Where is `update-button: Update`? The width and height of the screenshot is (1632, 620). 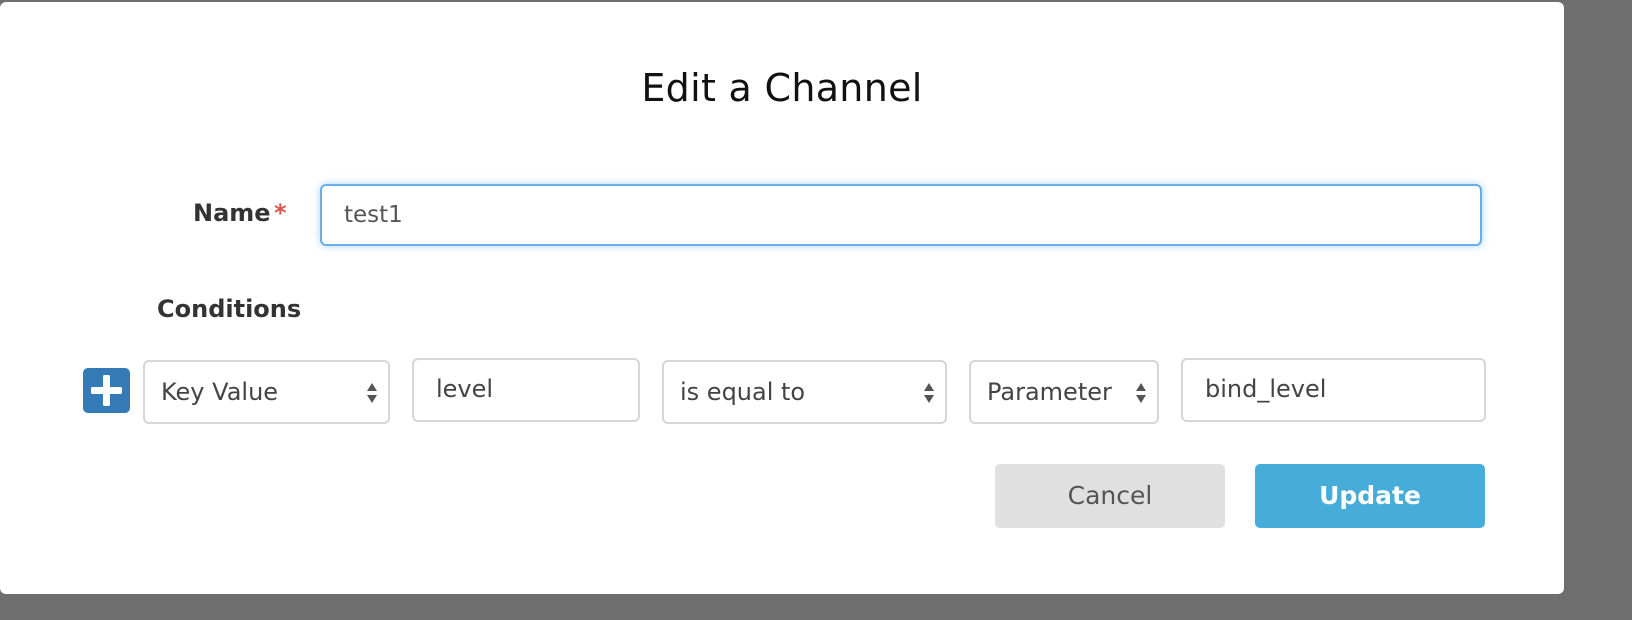 update-button: Update is located at coordinates (1370, 496).